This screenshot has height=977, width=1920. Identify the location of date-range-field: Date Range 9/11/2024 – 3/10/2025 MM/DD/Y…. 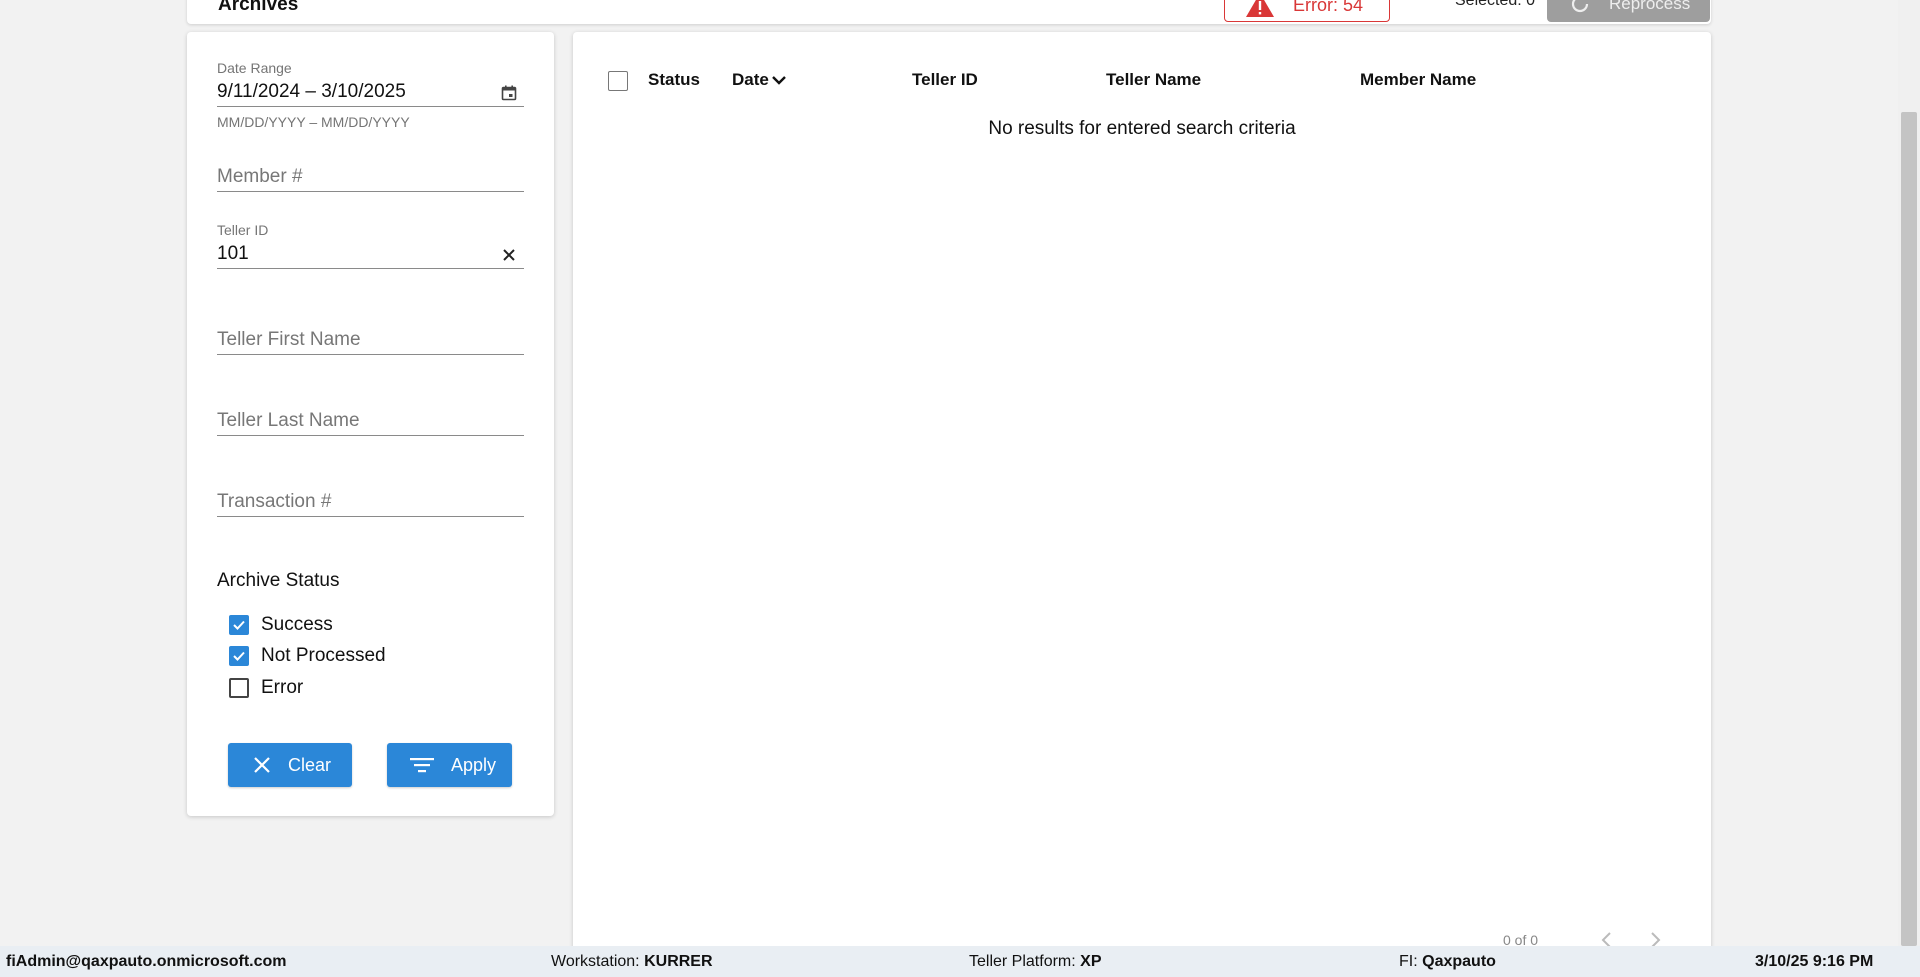
(370, 95).